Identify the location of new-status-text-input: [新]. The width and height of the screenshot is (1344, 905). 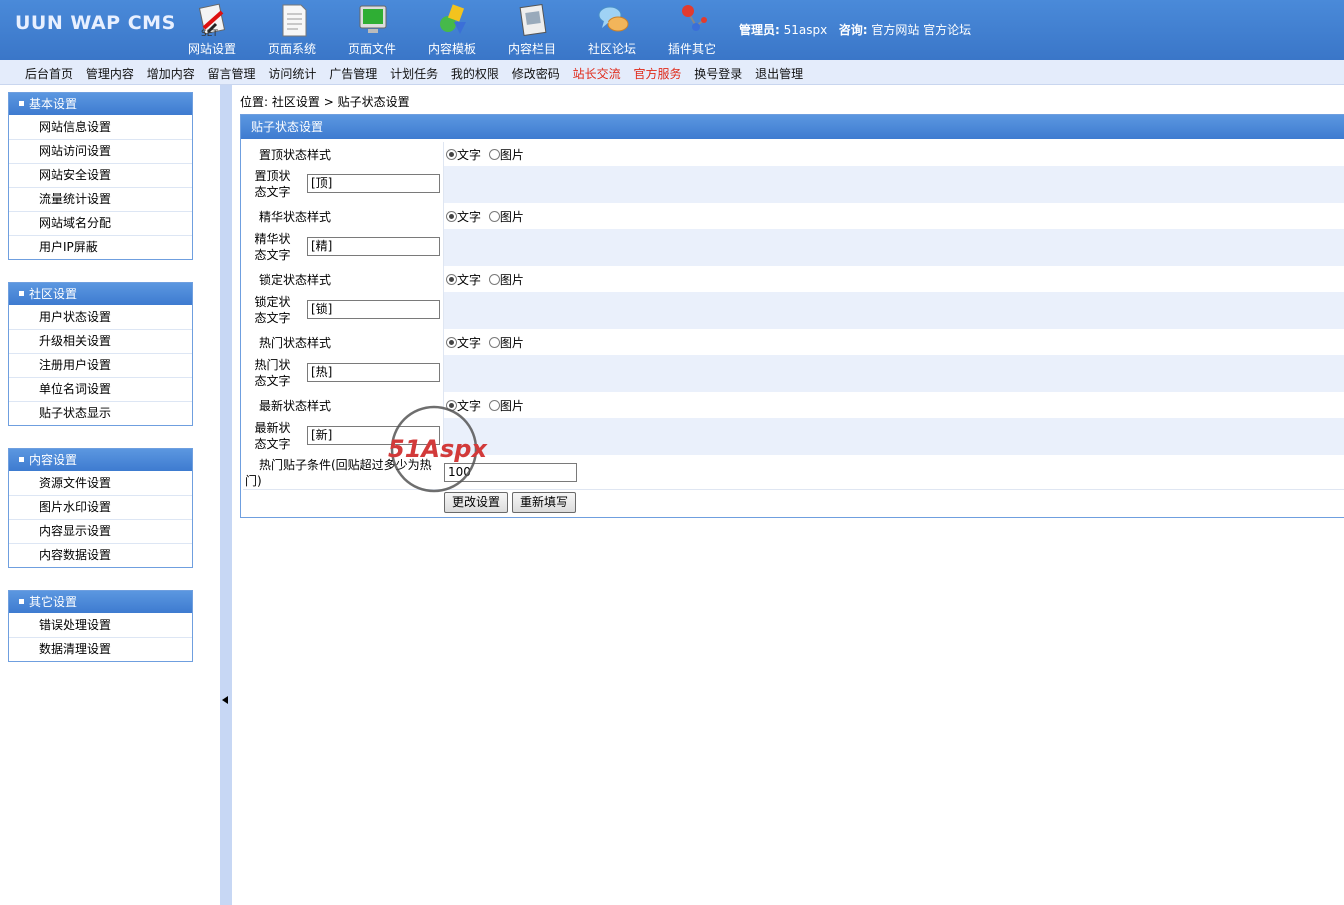
(373, 435).